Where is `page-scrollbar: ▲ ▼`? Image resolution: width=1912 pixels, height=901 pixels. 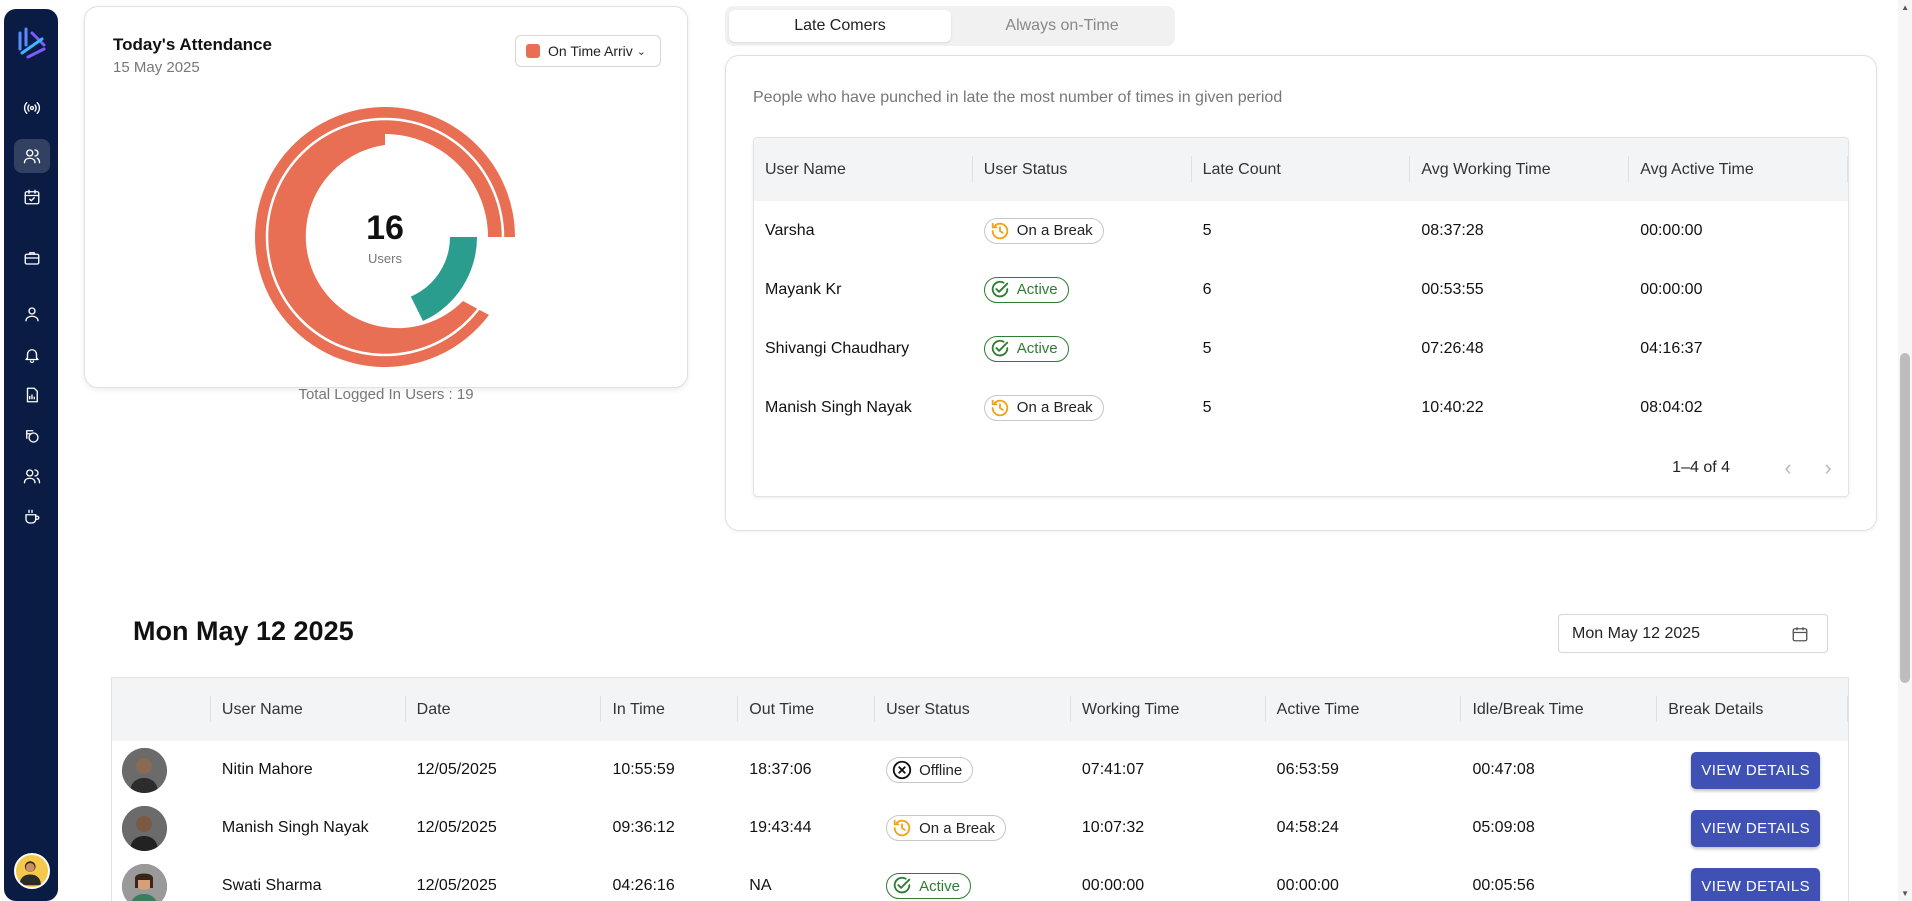 page-scrollbar: ▲ ▼ is located at coordinates (1905, 450).